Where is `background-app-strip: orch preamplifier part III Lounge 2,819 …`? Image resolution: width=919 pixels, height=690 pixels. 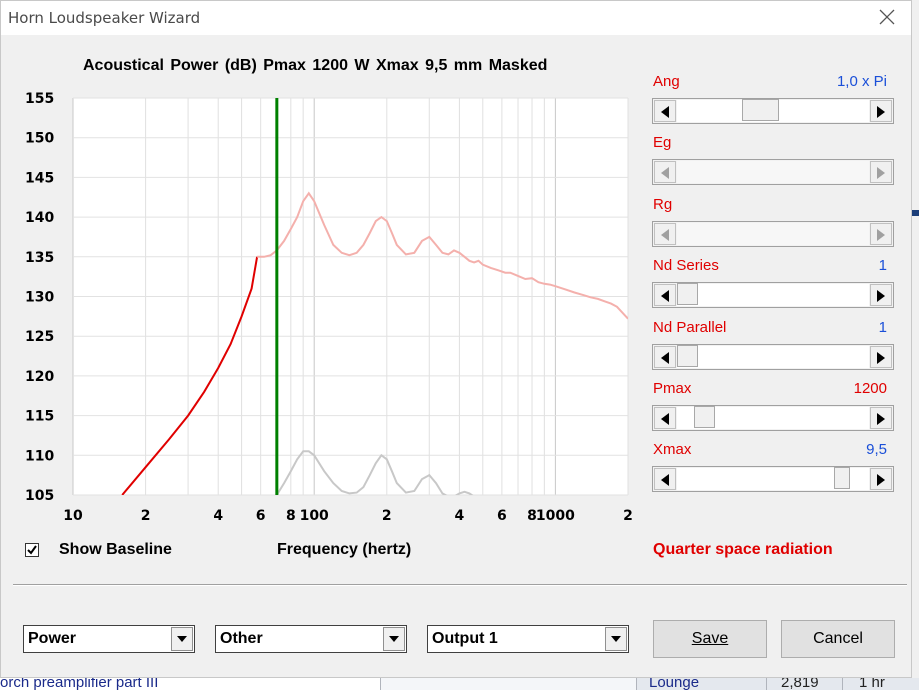
background-app-strip: orch preamplifier part III Lounge 2,819 … is located at coordinates (459, 684).